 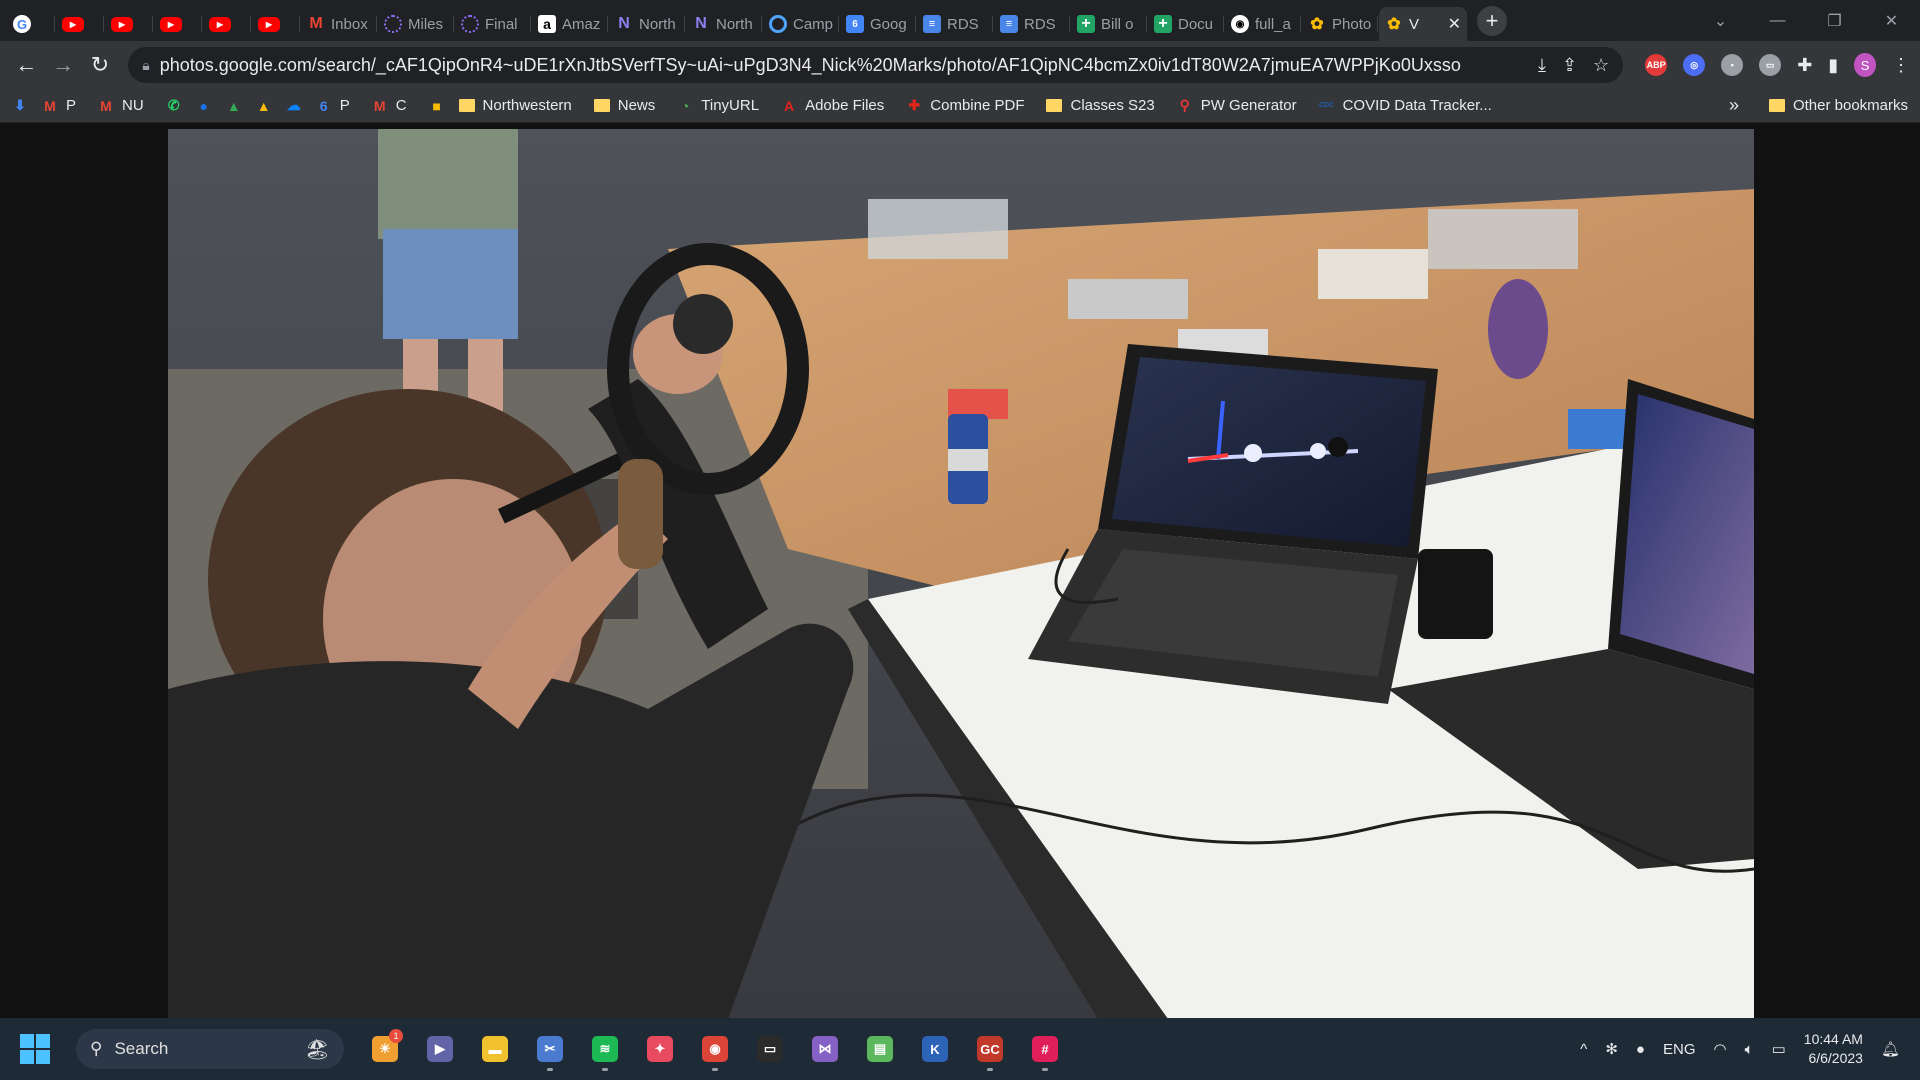 I want to click on google-keep-icon: ■, so click(x=436, y=105).